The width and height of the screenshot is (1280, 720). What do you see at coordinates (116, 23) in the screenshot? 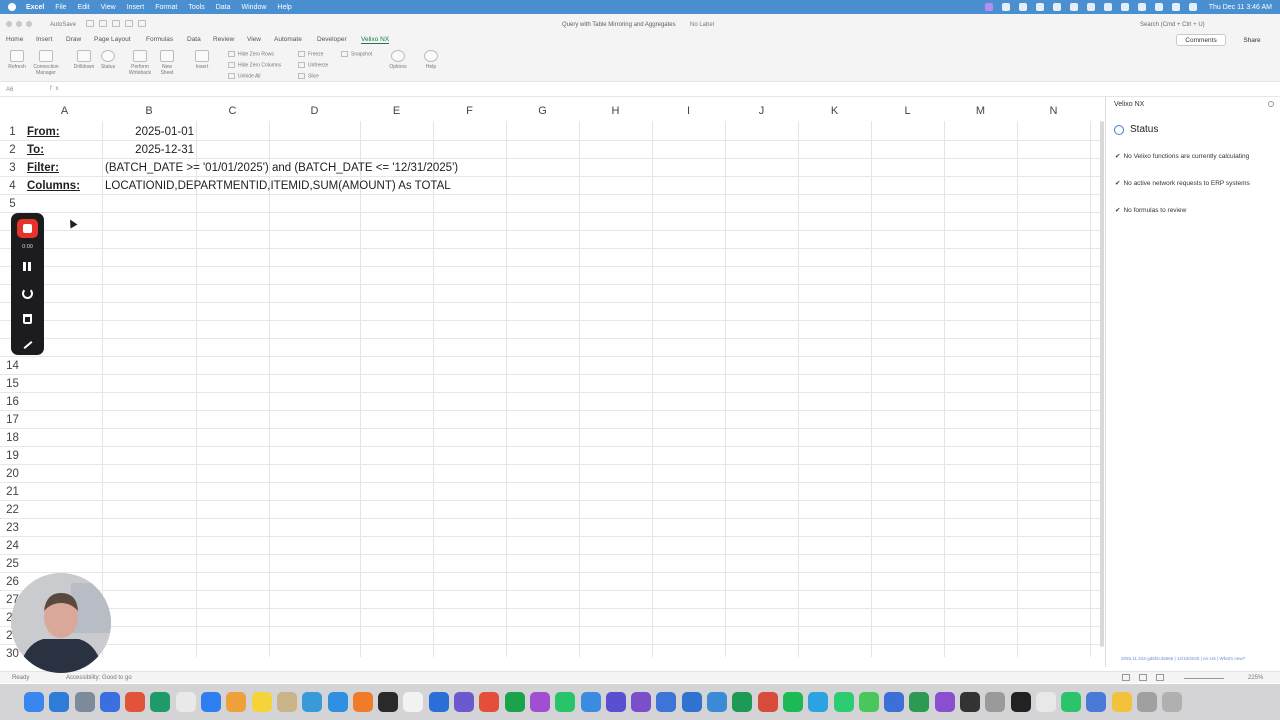
I see `print-icon` at bounding box center [116, 23].